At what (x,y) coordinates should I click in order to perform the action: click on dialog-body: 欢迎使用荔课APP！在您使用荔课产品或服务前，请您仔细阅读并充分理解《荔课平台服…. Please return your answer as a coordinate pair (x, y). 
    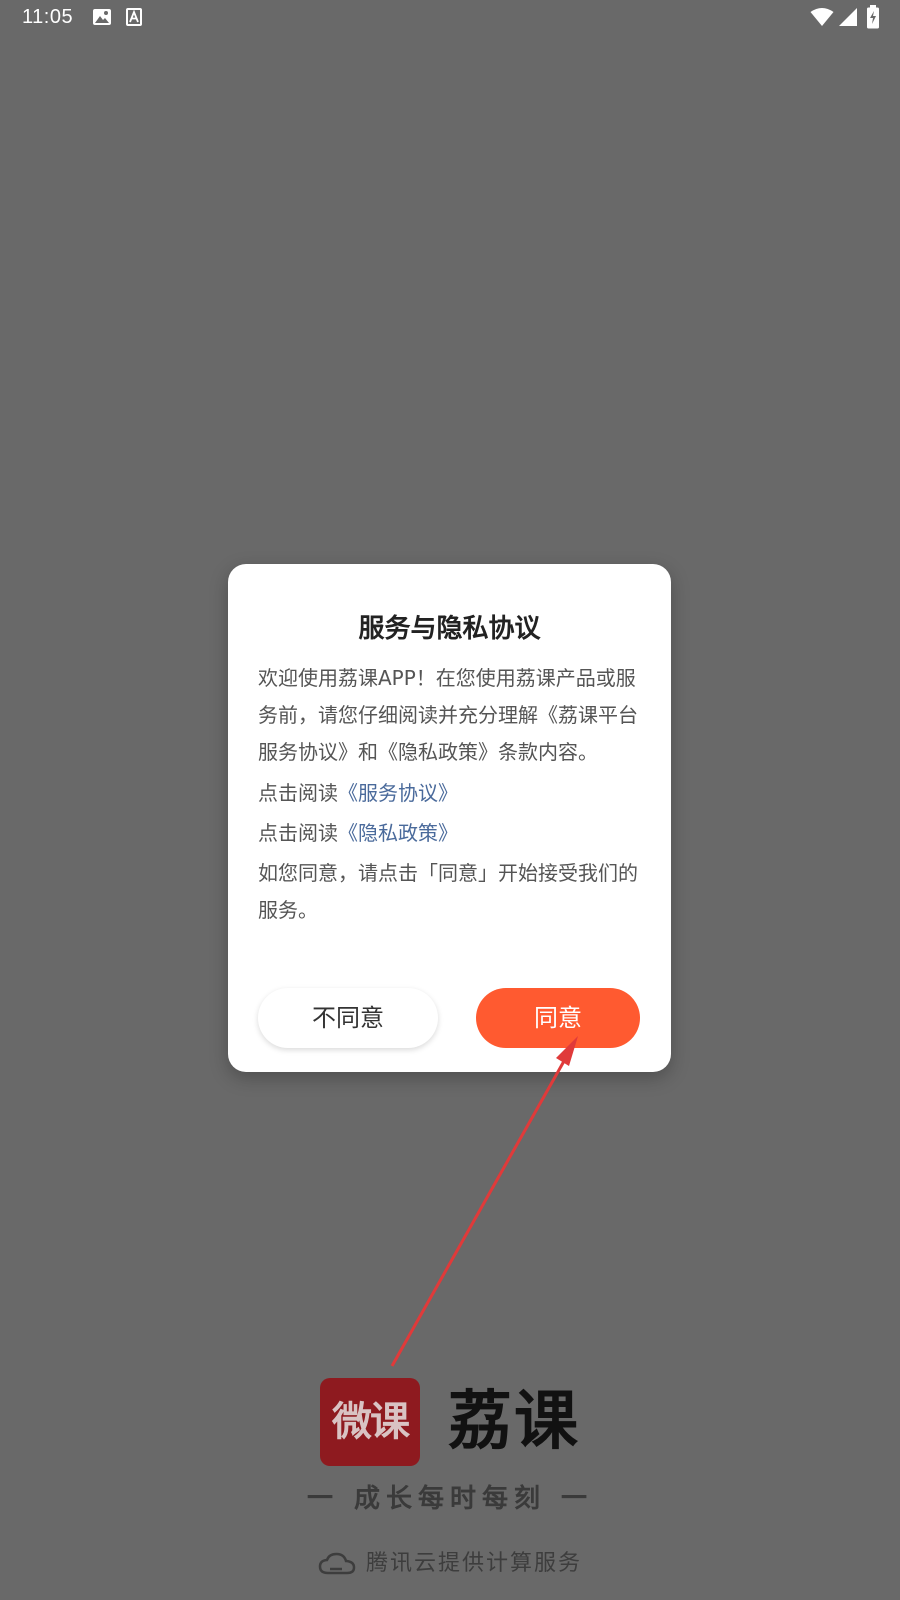
    Looking at the image, I should click on (450, 794).